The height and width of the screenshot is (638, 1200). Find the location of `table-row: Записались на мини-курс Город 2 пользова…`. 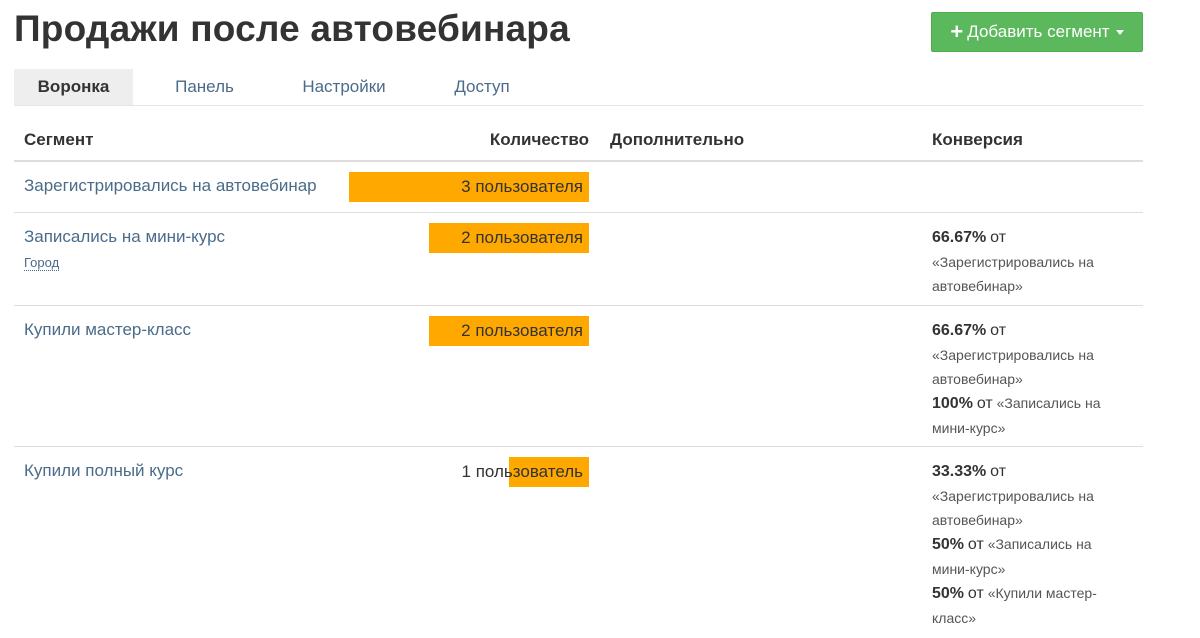

table-row: Записались на мини-курс Город 2 пользова… is located at coordinates (578, 259).